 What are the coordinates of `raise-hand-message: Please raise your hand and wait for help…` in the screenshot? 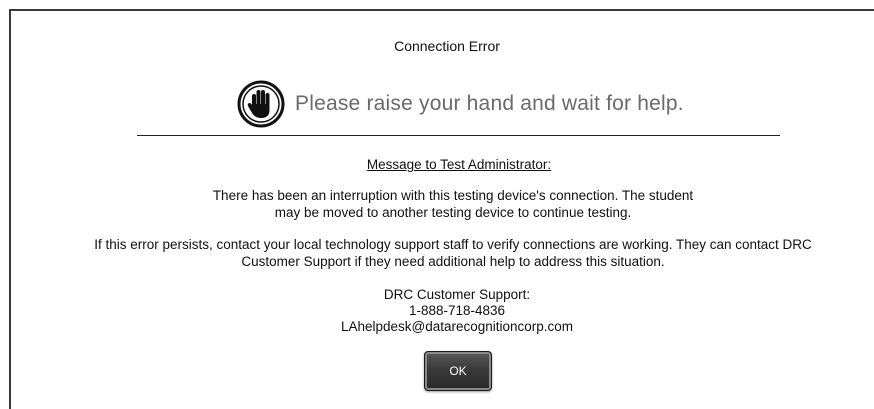 It's located at (460, 104).